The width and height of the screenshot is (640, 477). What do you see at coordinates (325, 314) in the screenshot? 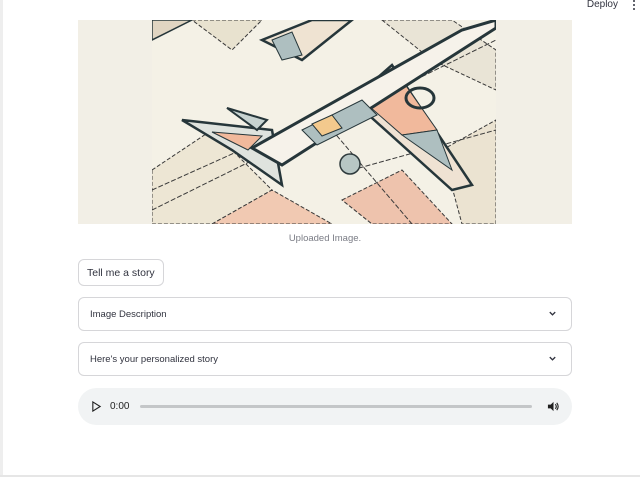
I see `expander-image-description: Image Description` at bounding box center [325, 314].